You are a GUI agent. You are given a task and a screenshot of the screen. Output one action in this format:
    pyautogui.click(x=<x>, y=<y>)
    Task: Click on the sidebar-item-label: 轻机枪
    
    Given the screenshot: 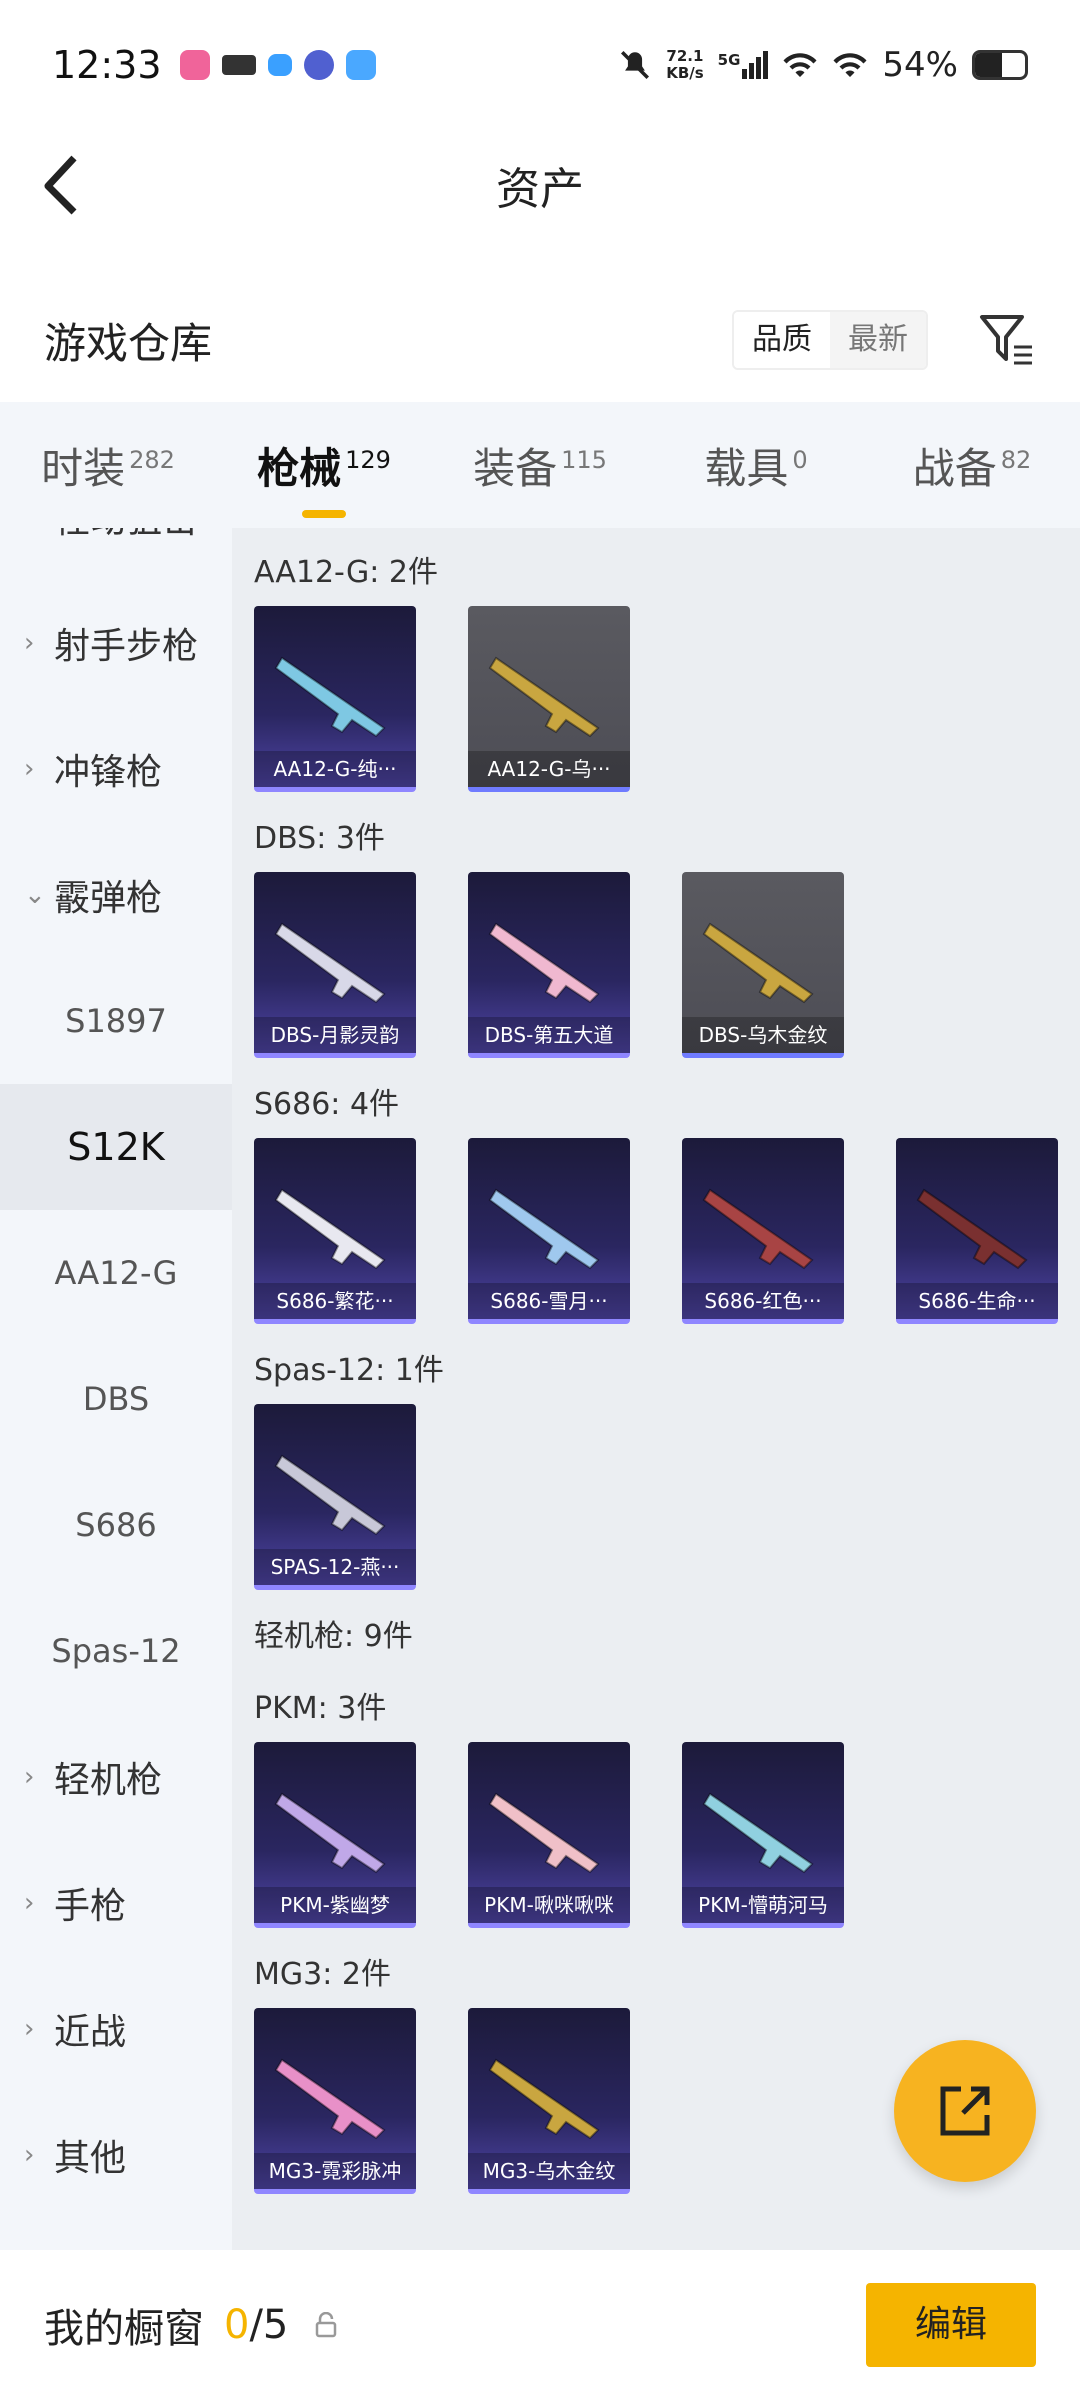 What is the action you would take?
    pyautogui.click(x=108, y=1780)
    